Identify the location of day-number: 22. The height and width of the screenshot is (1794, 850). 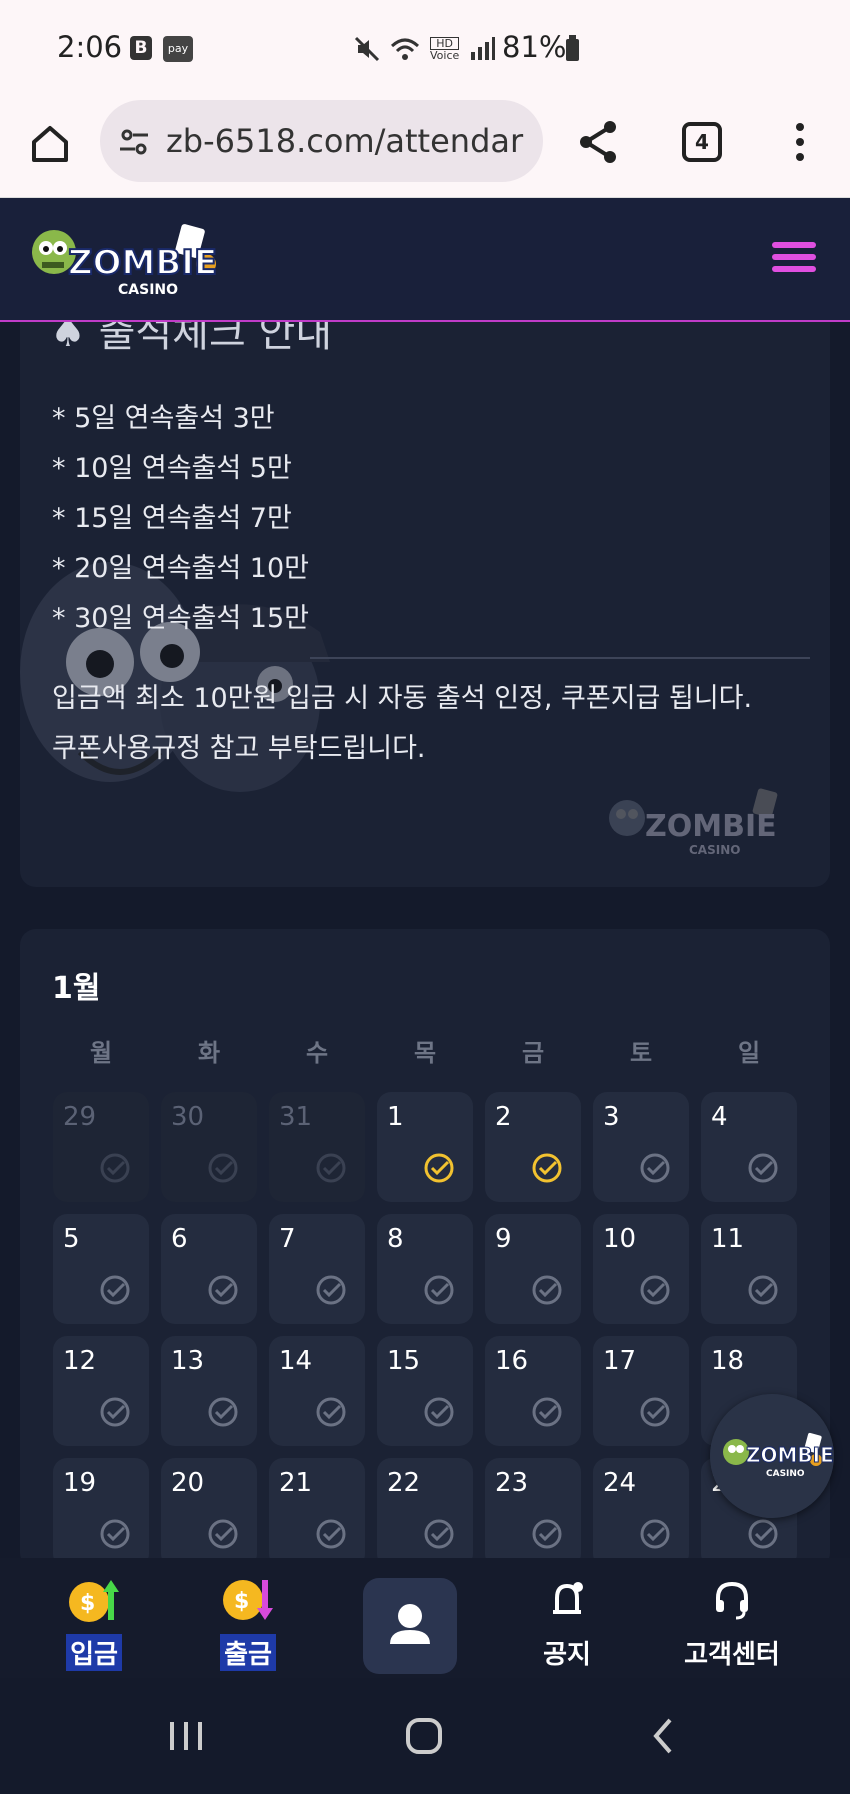
(404, 1483).